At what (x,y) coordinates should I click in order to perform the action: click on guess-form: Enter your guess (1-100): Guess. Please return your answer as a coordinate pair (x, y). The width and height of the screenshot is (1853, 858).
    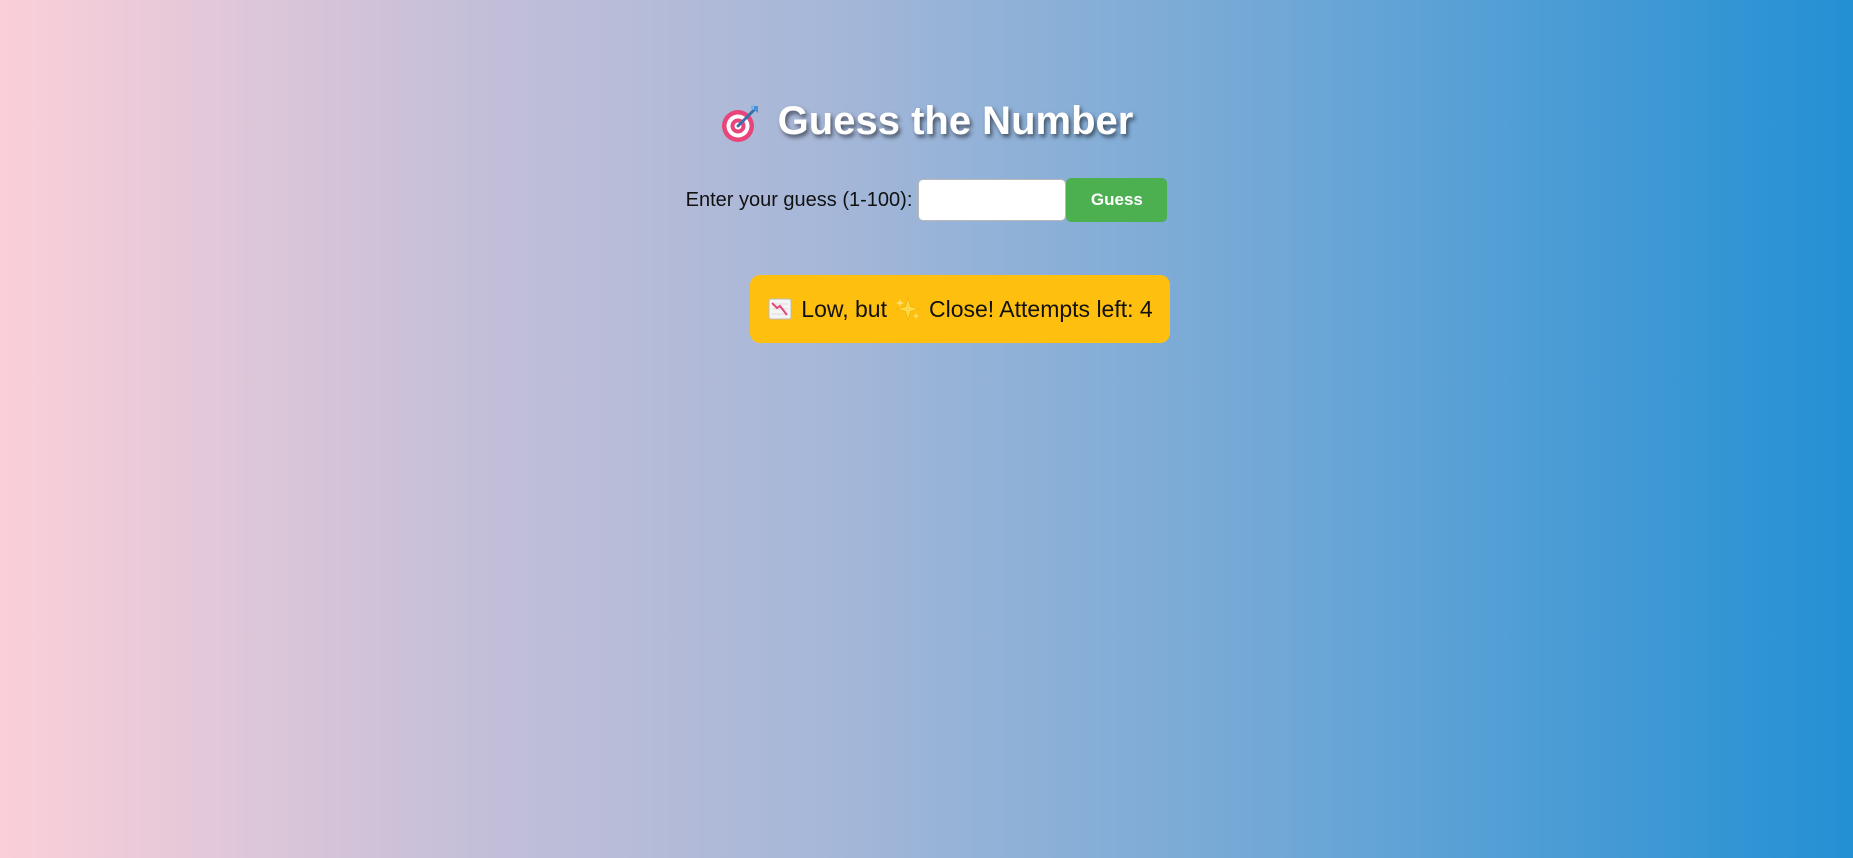
    Looking at the image, I should click on (926, 200).